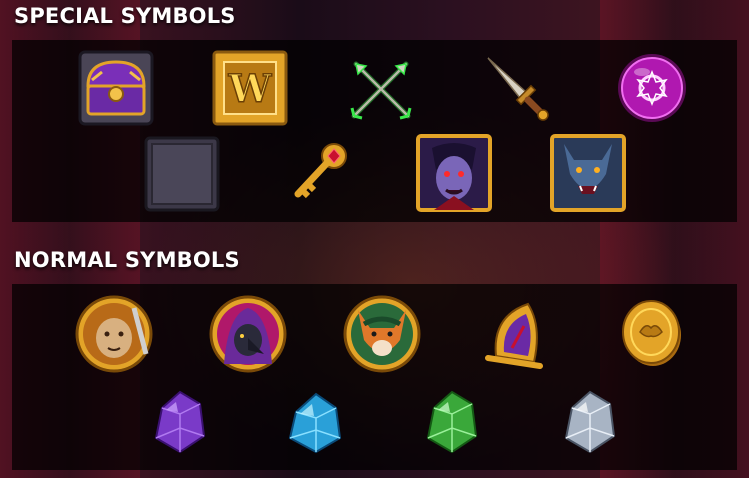 The image size is (749, 478). Describe the element at coordinates (652, 88) in the screenshot. I see `magic-orb-symbol` at that location.